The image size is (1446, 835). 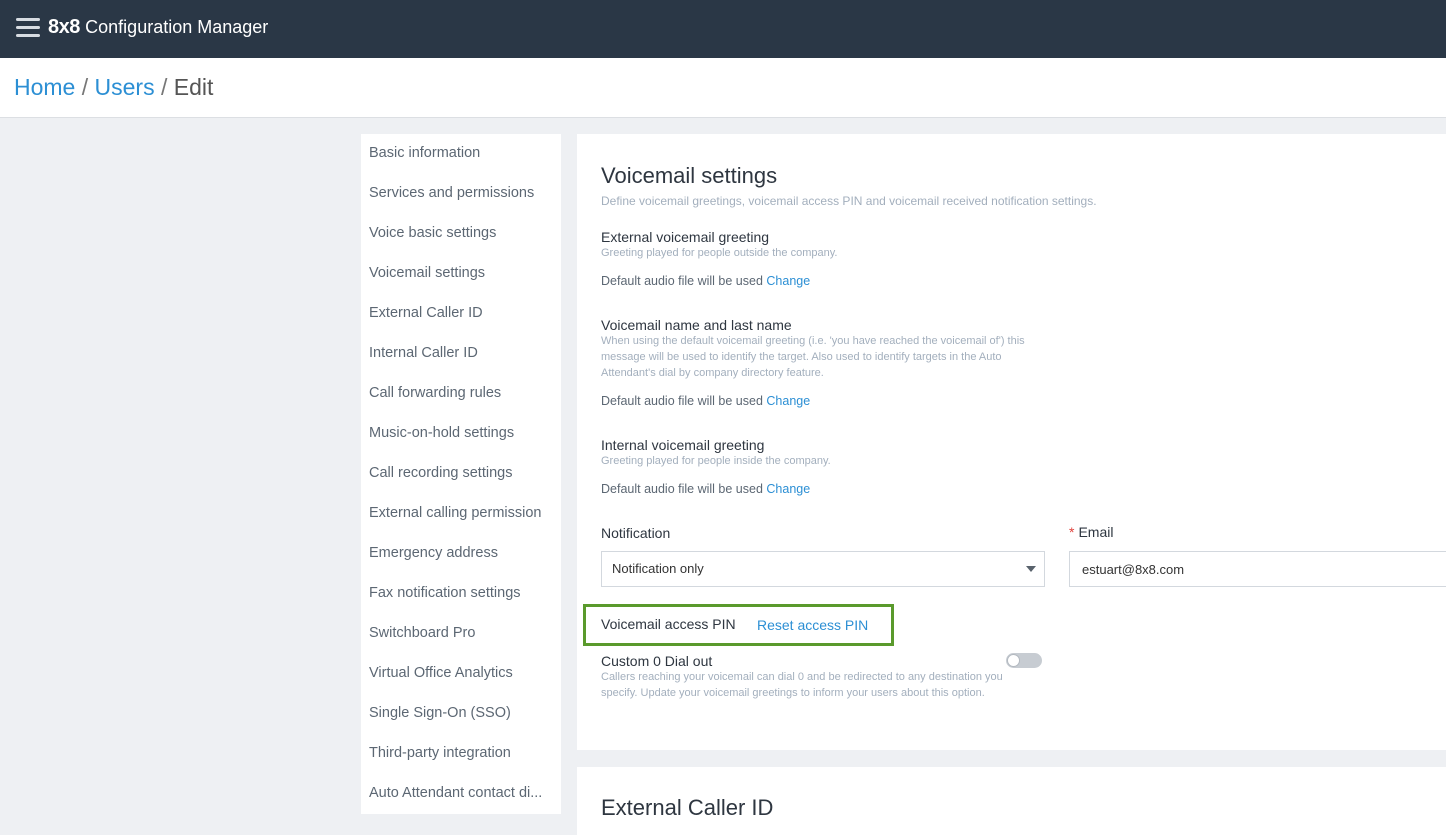 What do you see at coordinates (788, 401) in the screenshot?
I see `name-greeting-change-link: Change` at bounding box center [788, 401].